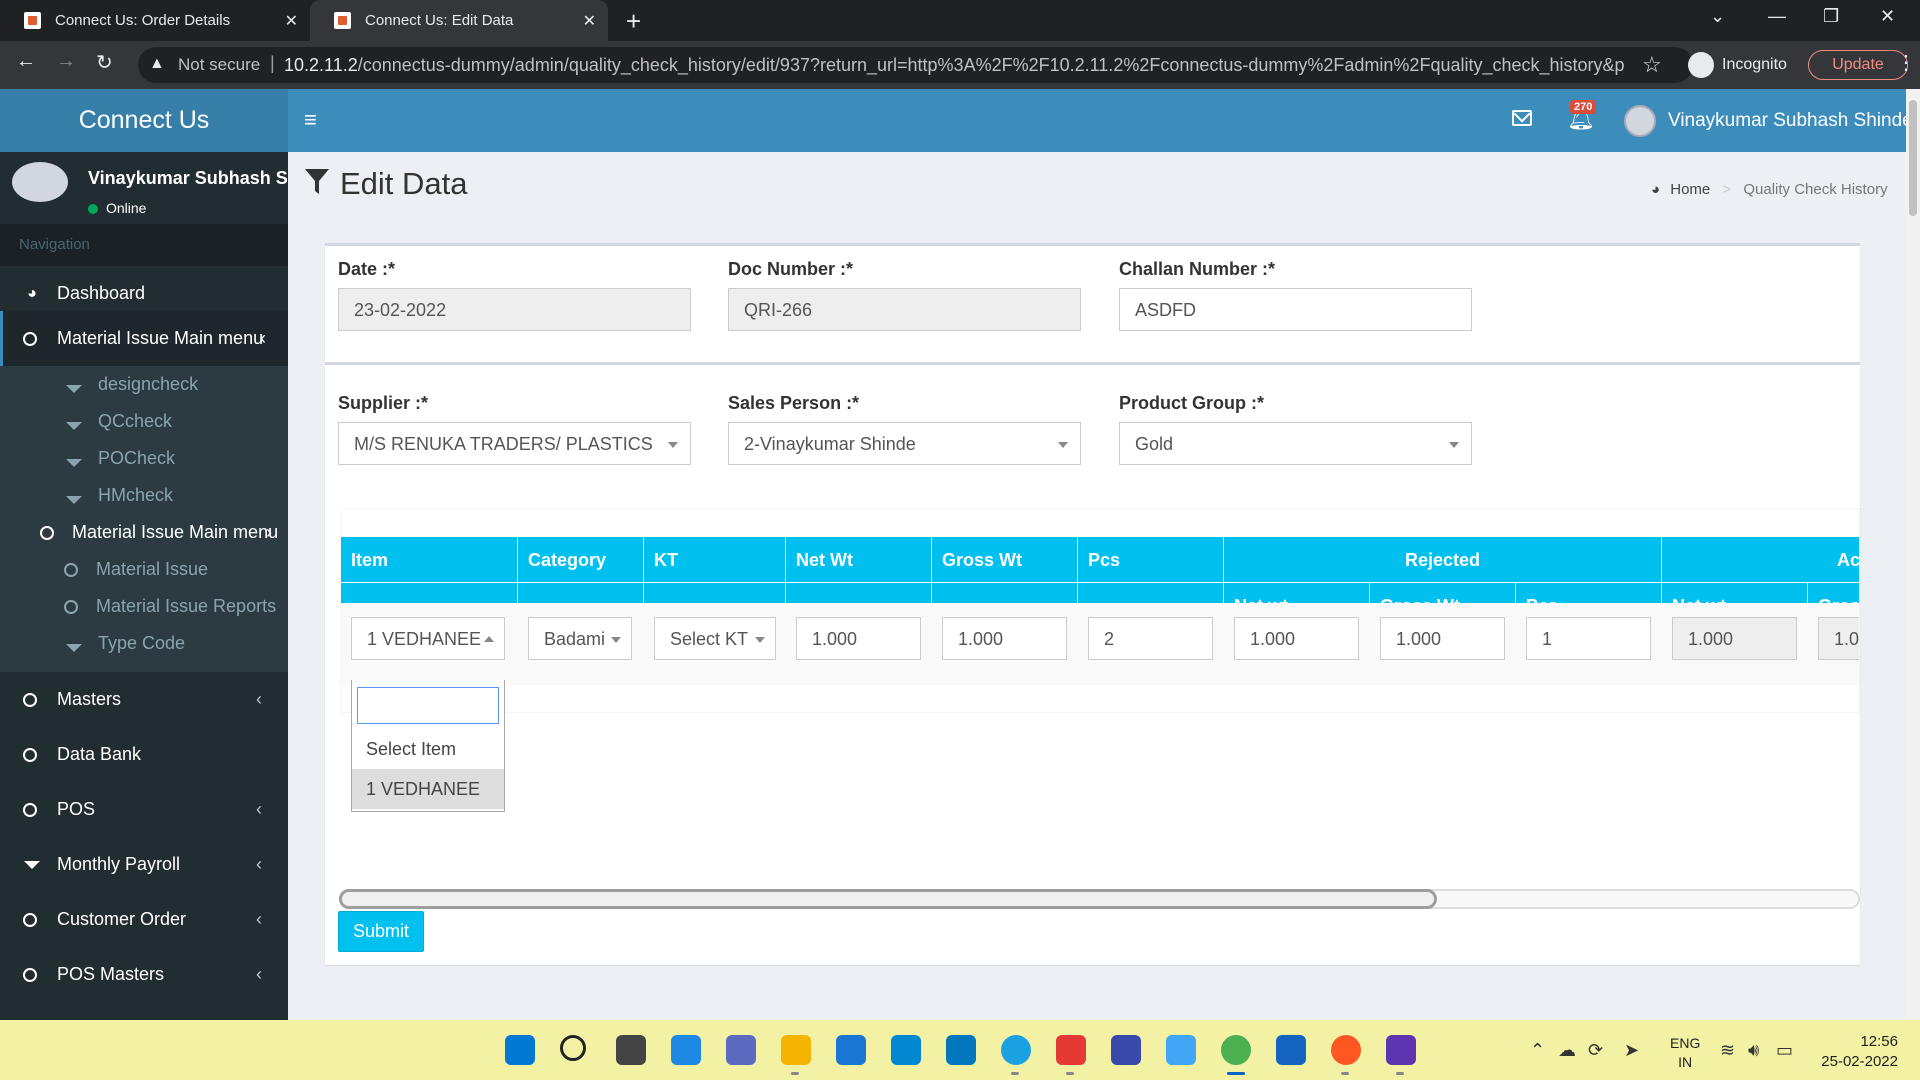  Describe the element at coordinates (851, 1050) in the screenshot. I see `mail-app-icon` at that location.